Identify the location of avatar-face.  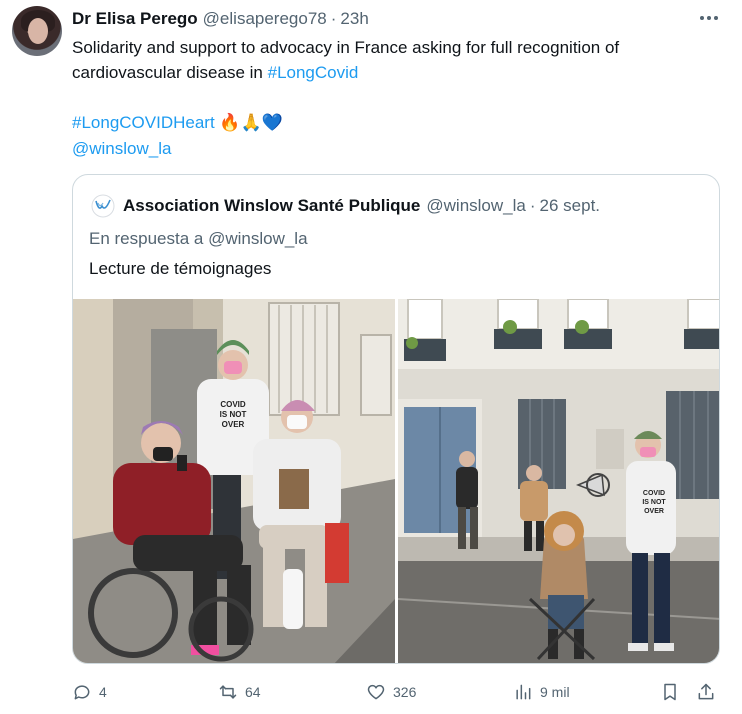
(38, 31).